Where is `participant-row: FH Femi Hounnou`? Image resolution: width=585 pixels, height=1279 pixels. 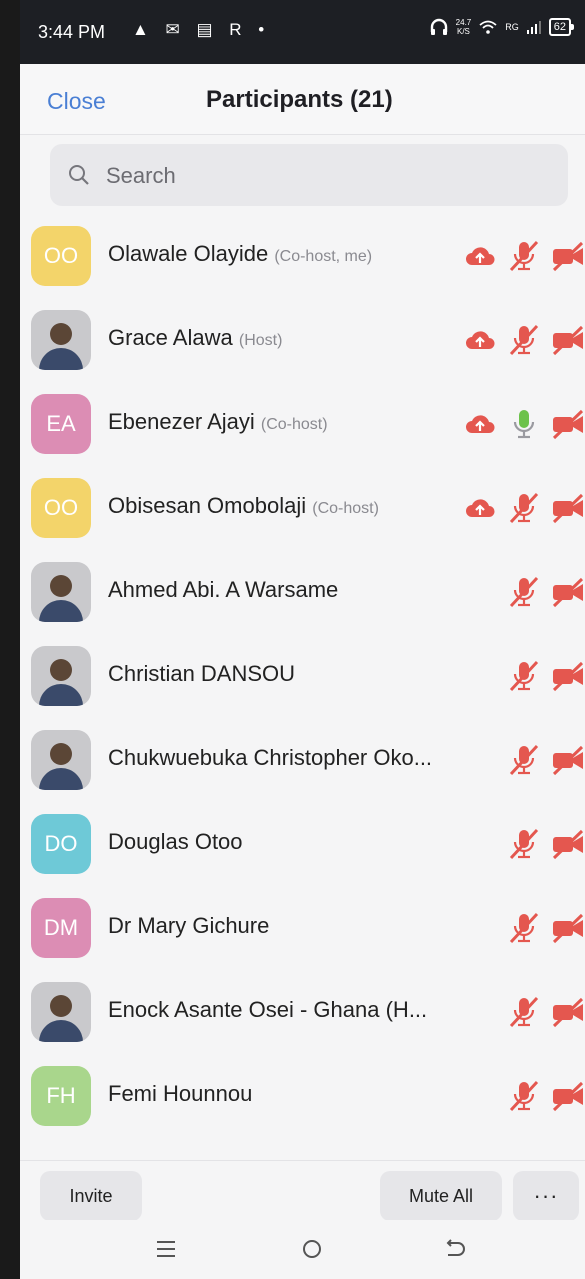 participant-row: FH Femi Hounnou is located at coordinates (302, 1096).